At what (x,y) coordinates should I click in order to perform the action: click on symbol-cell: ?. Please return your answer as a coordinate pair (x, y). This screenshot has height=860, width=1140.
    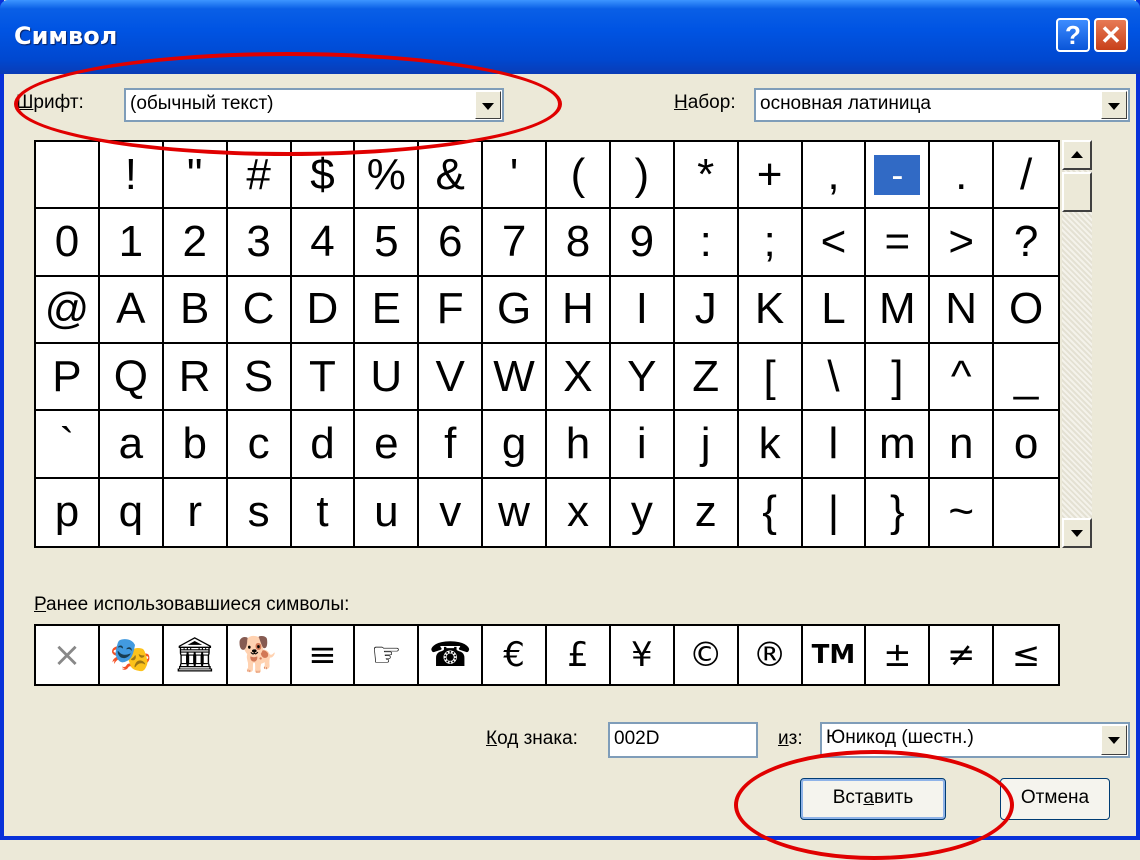
    Looking at the image, I should click on (1026, 243).